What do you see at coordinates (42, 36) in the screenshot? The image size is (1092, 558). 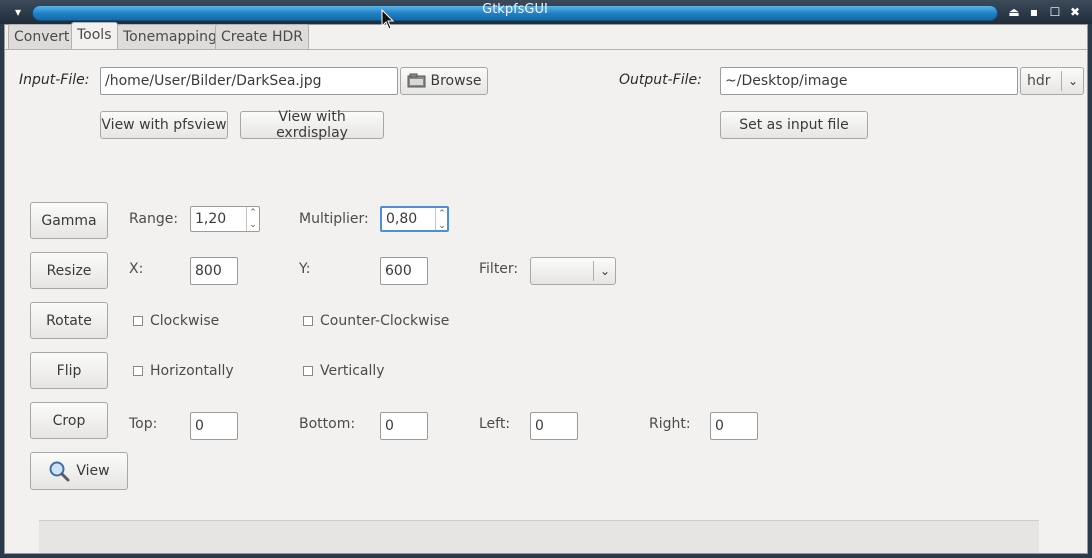 I see `tab-convert: Convert` at bounding box center [42, 36].